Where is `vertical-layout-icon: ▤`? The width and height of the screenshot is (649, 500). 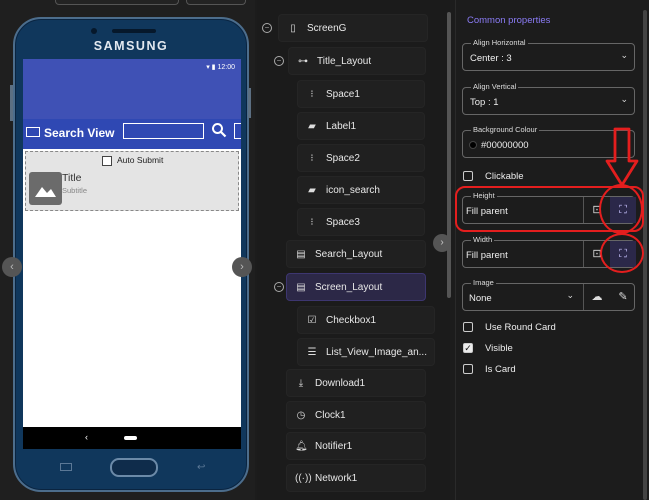
vertical-layout-icon: ▤ is located at coordinates (301, 254).